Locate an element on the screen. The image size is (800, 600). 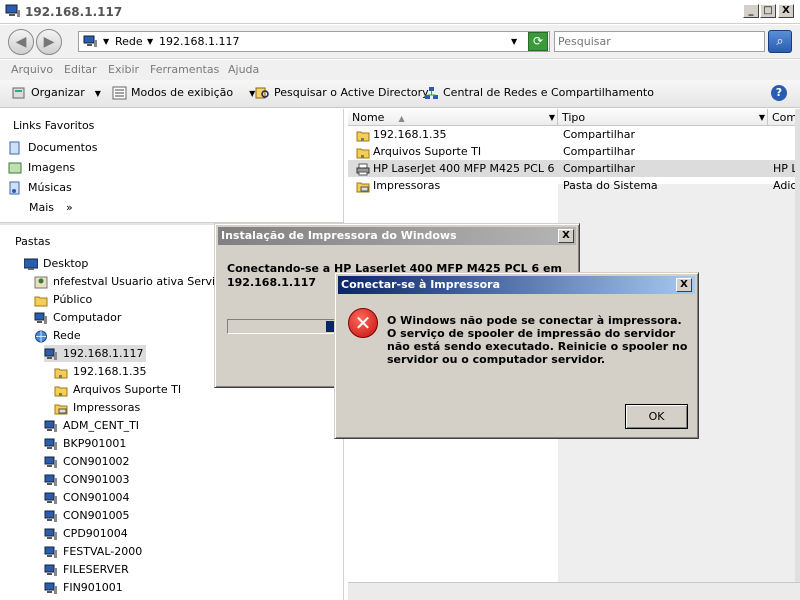
tree-item: CPD901004 is located at coordinates (86, 533).